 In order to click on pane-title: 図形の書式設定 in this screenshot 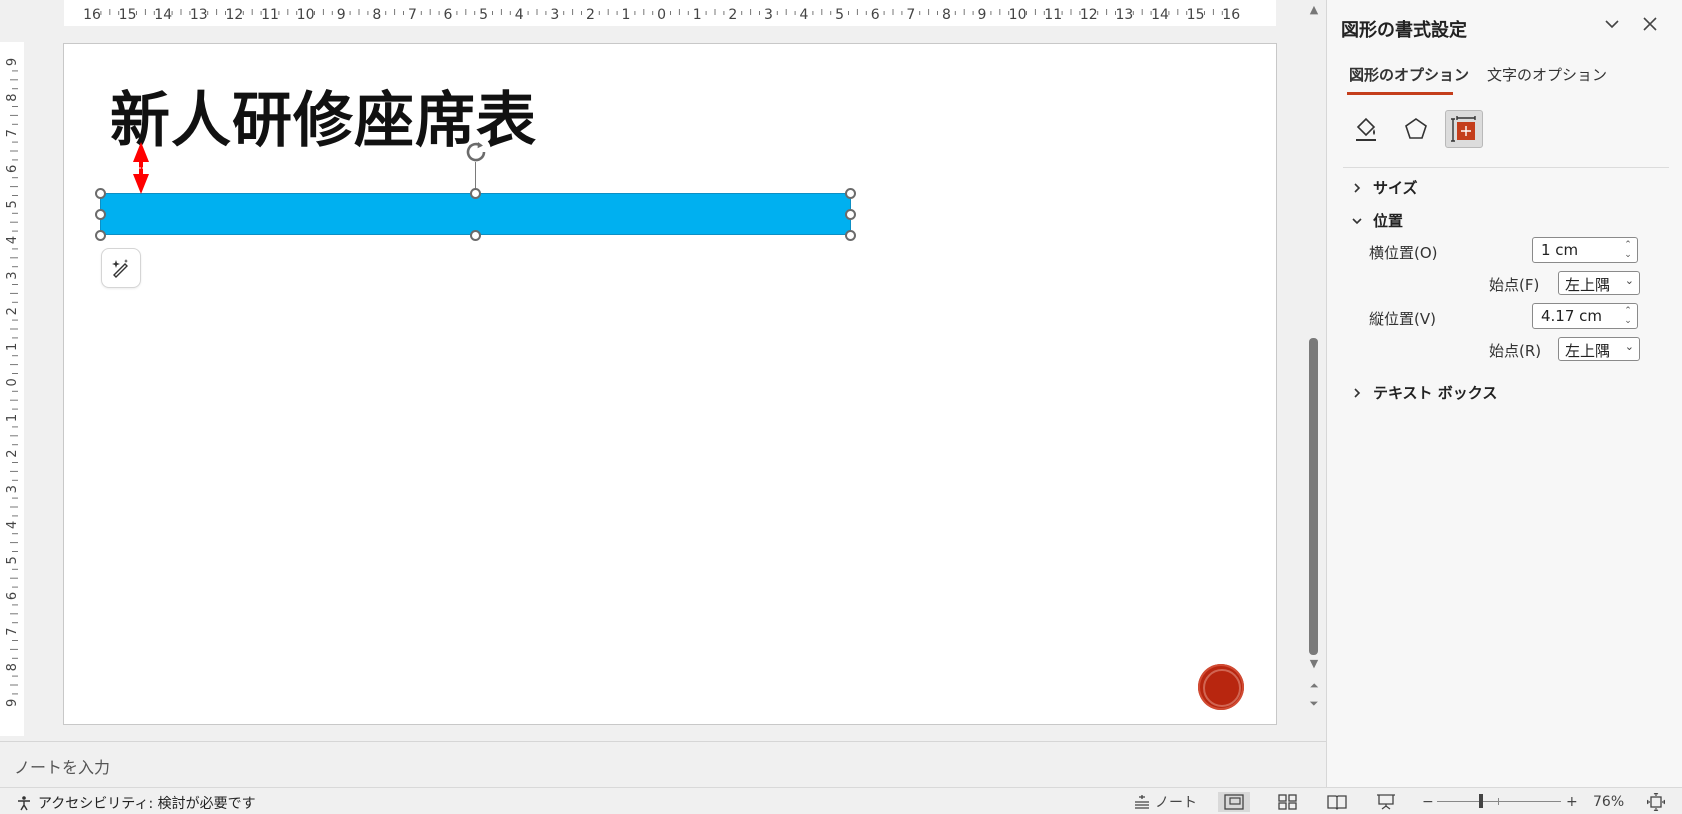, I will do `click(1404, 30)`.